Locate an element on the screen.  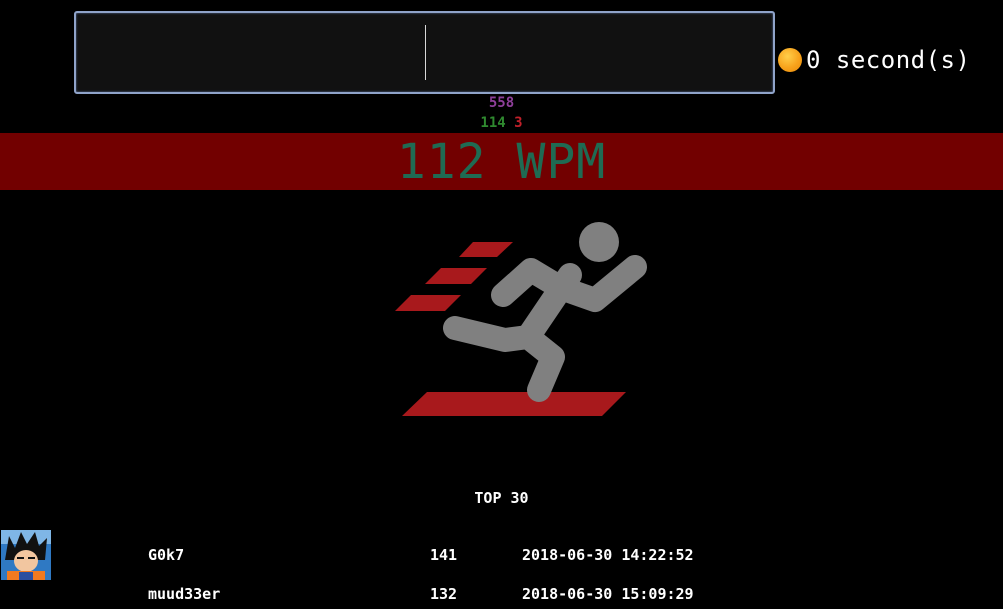
wpm-result-bar: 112 WPM is located at coordinates (501, 161).